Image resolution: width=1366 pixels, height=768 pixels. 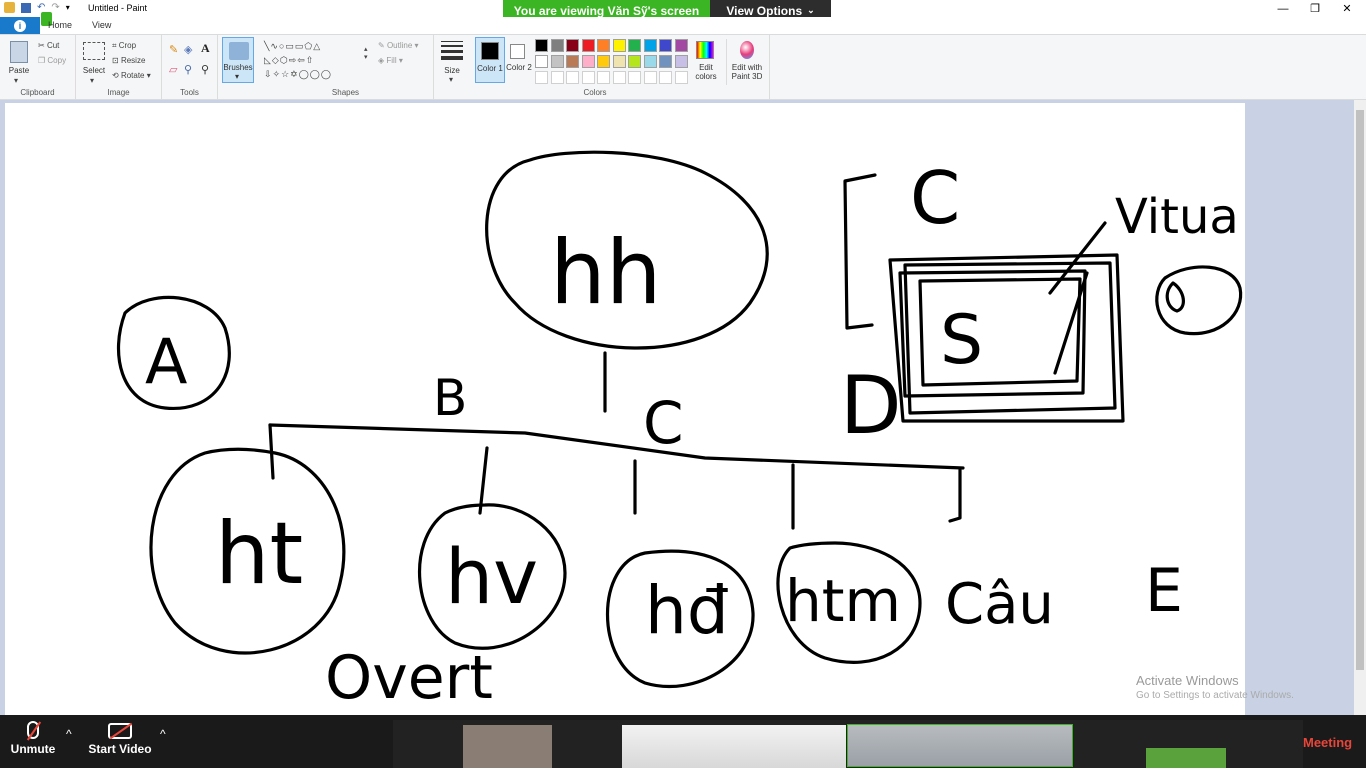 What do you see at coordinates (318, 60) in the screenshot?
I see `shapes-gallery: ╲∿○▭▭⬠△ ◺◇⬡⇨⇦⇧ ⇩✧☆✡◯◯◯` at bounding box center [318, 60].